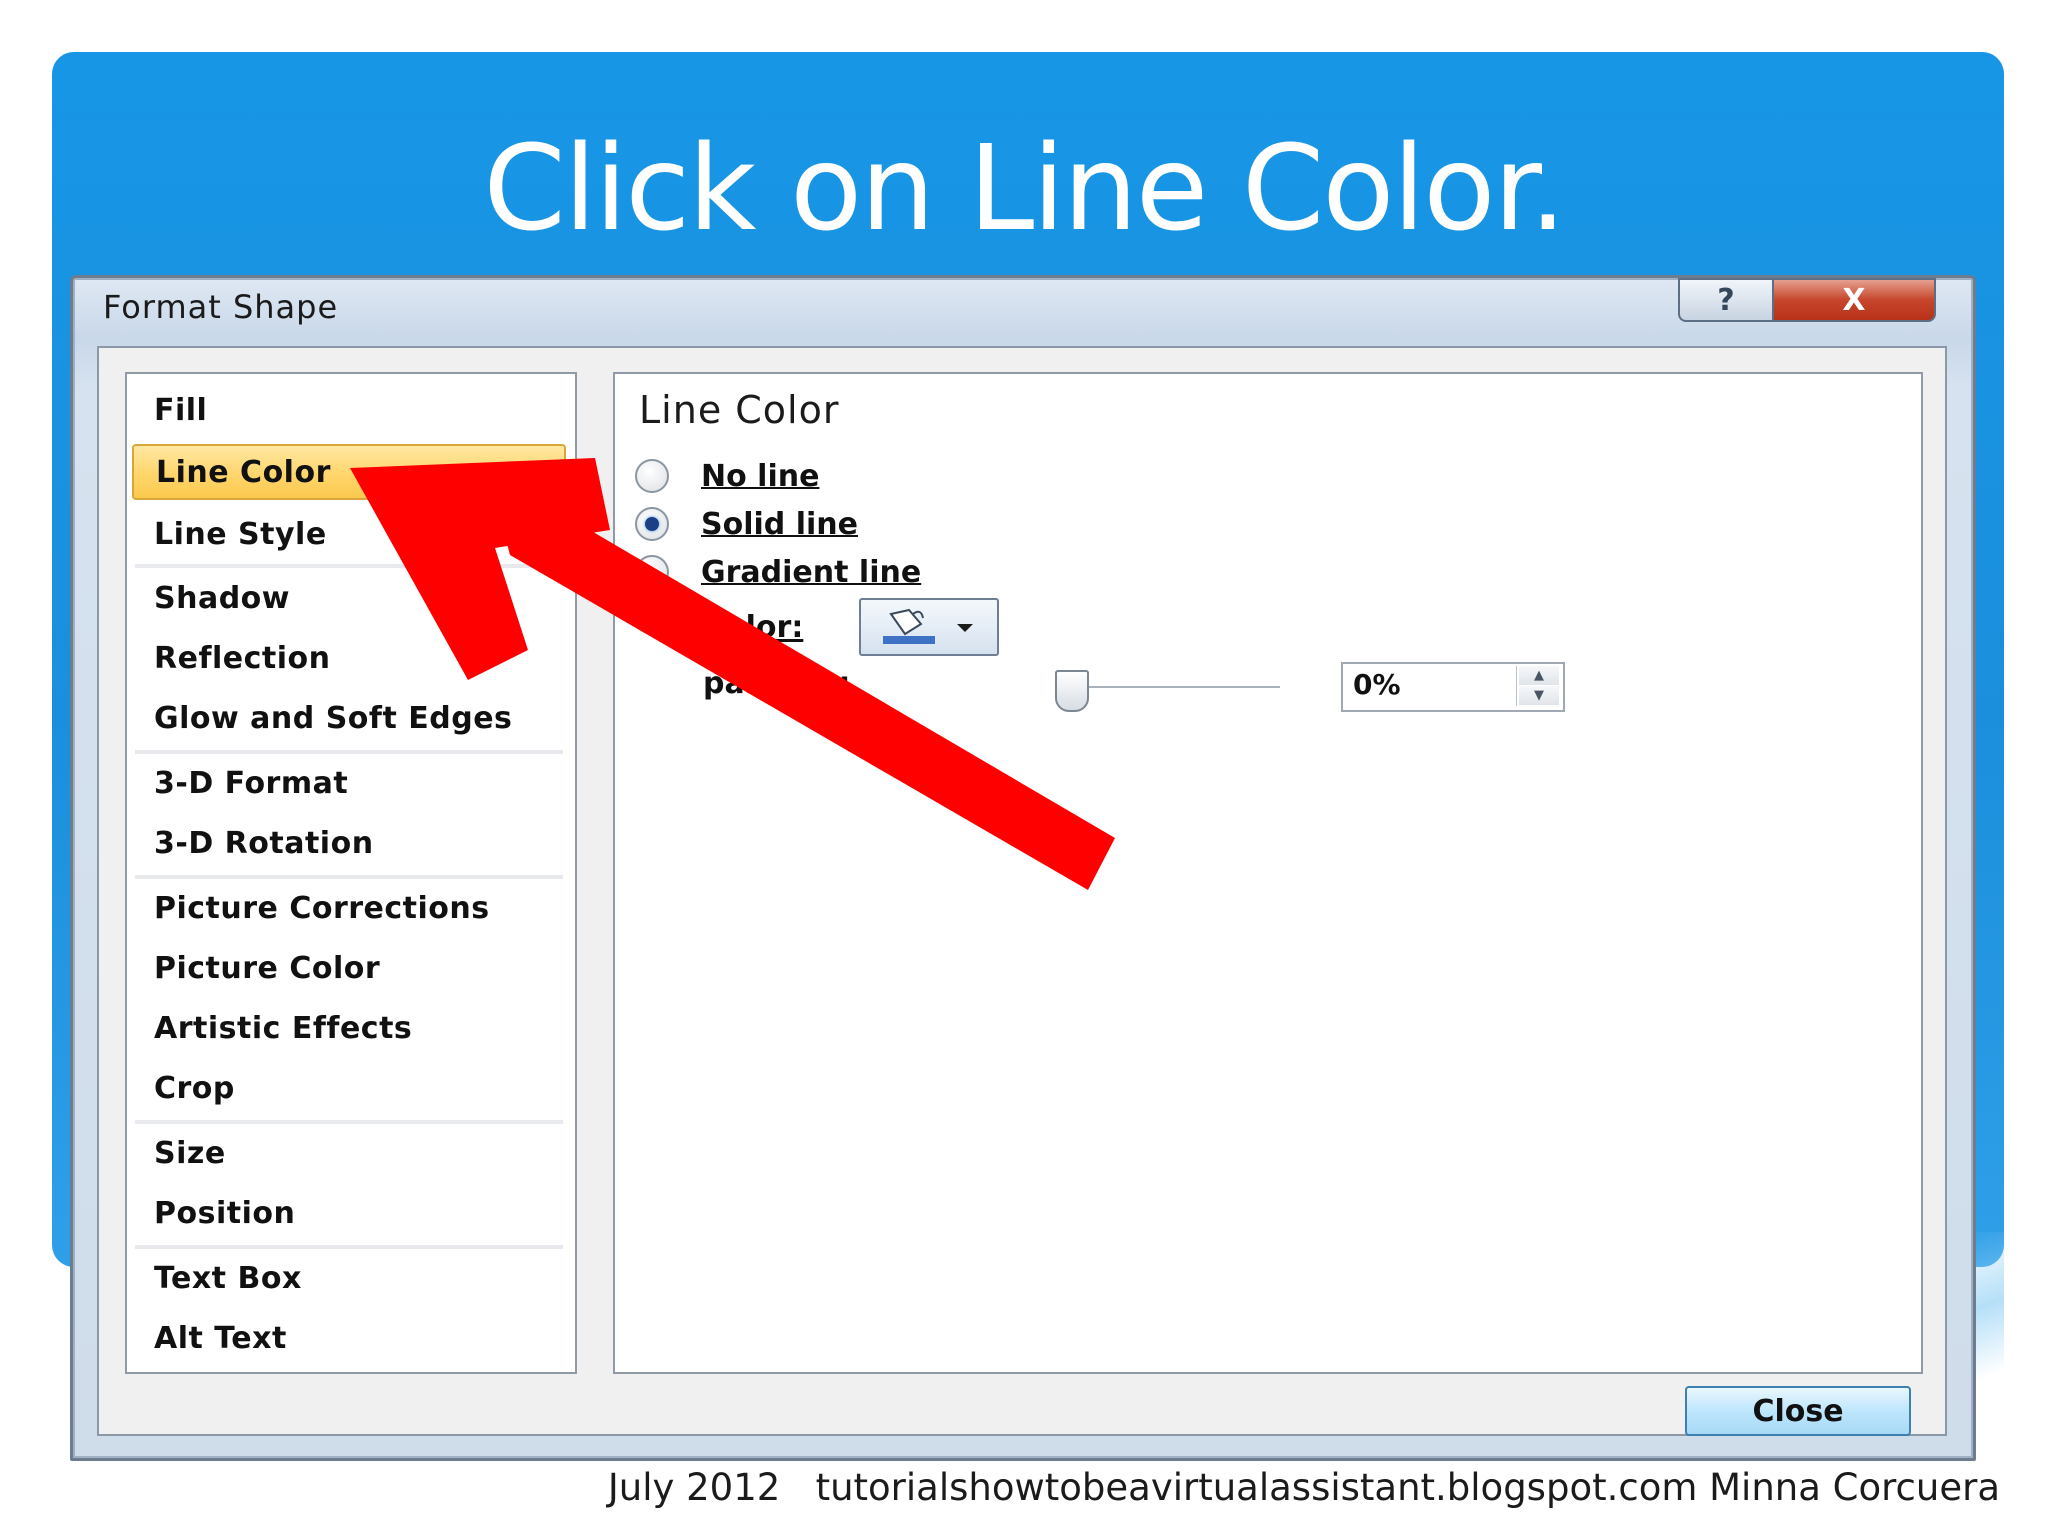  What do you see at coordinates (811, 572) in the screenshot?
I see `gradient-line-label: Gradient line` at bounding box center [811, 572].